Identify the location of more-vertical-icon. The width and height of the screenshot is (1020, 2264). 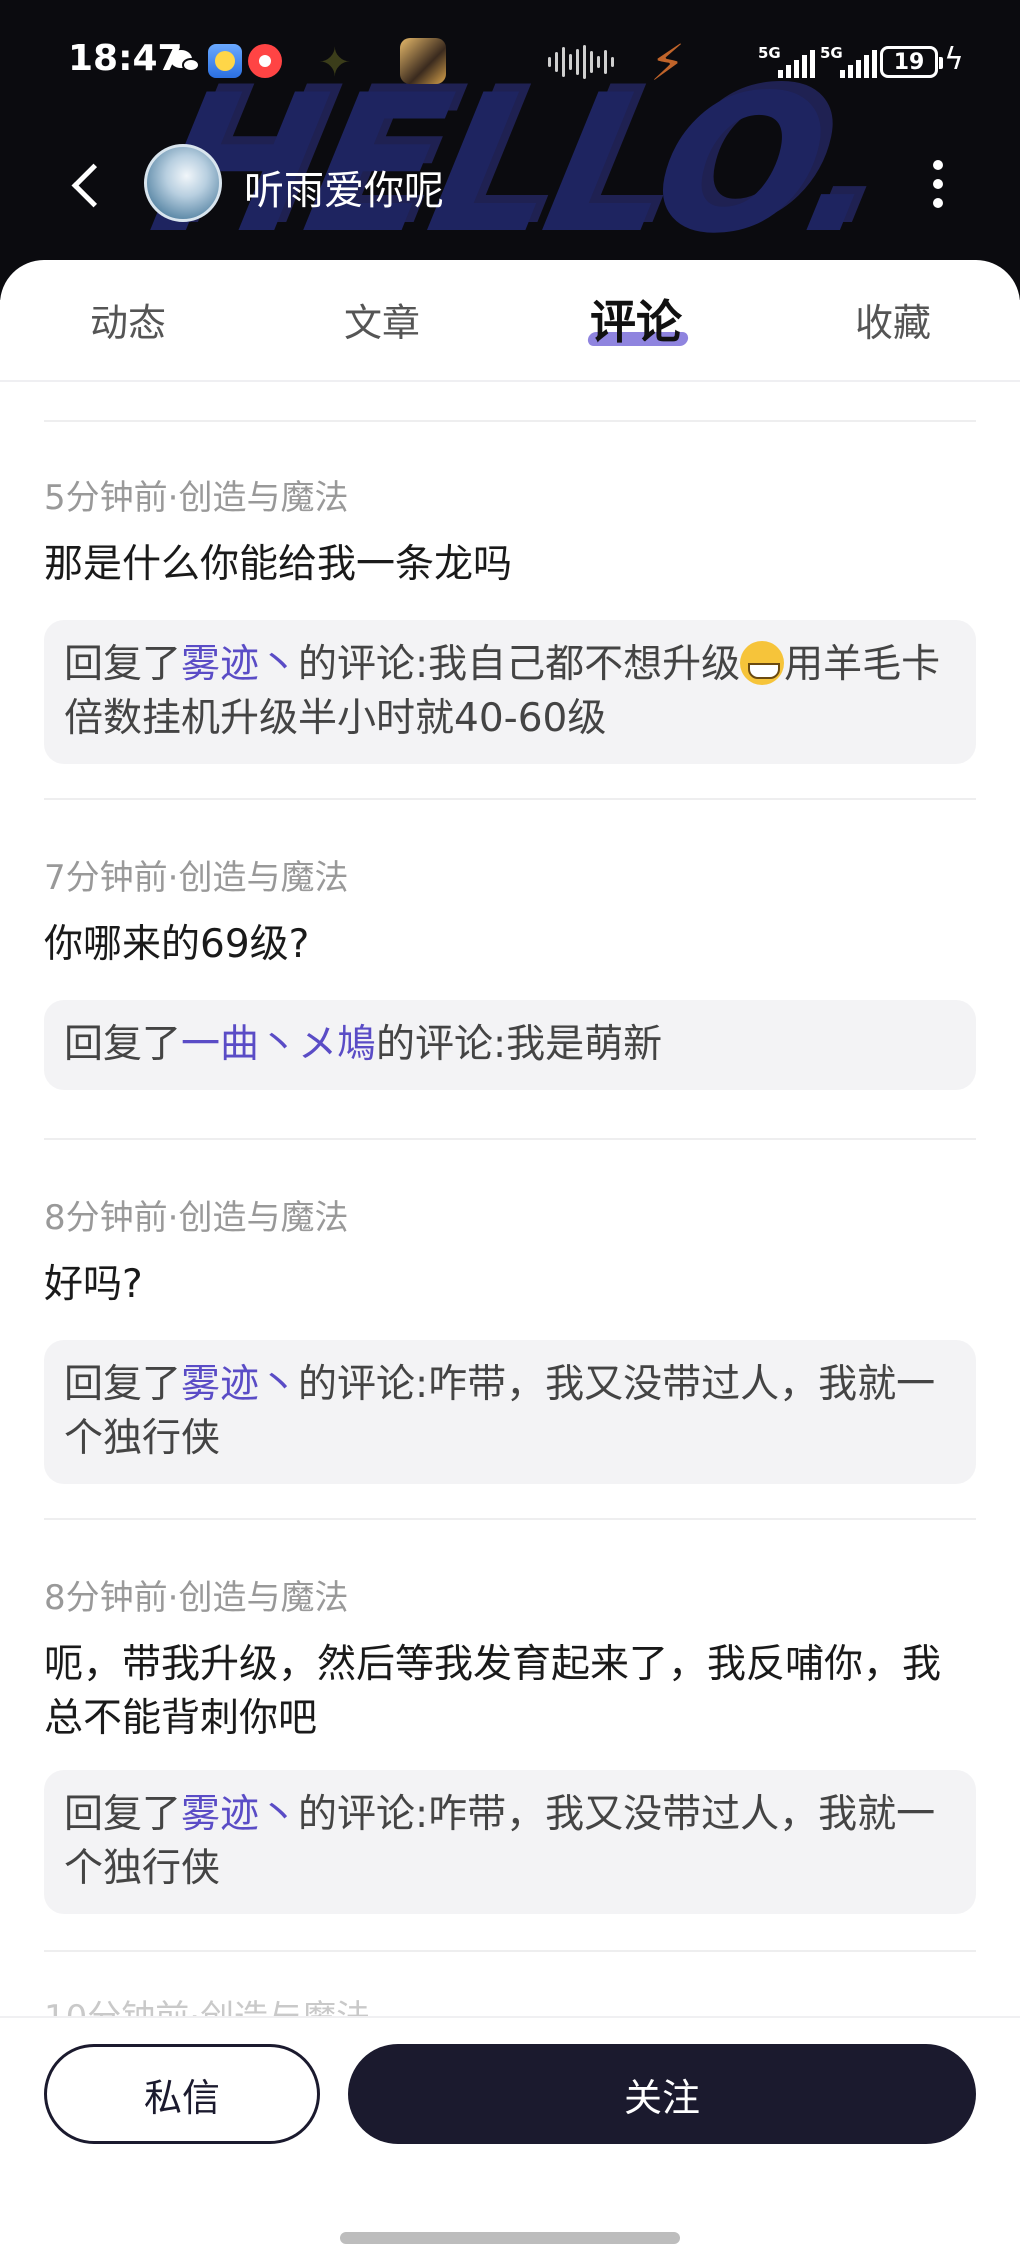
(938, 184).